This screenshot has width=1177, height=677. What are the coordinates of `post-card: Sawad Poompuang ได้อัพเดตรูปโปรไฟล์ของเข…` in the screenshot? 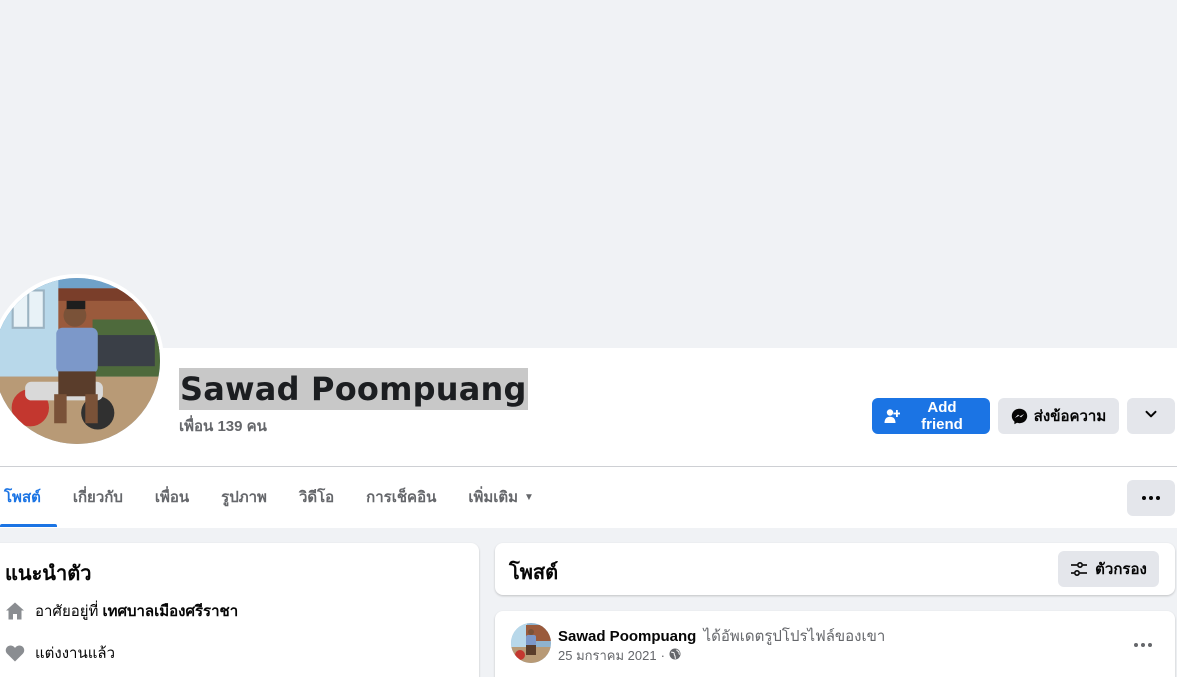 It's located at (835, 644).